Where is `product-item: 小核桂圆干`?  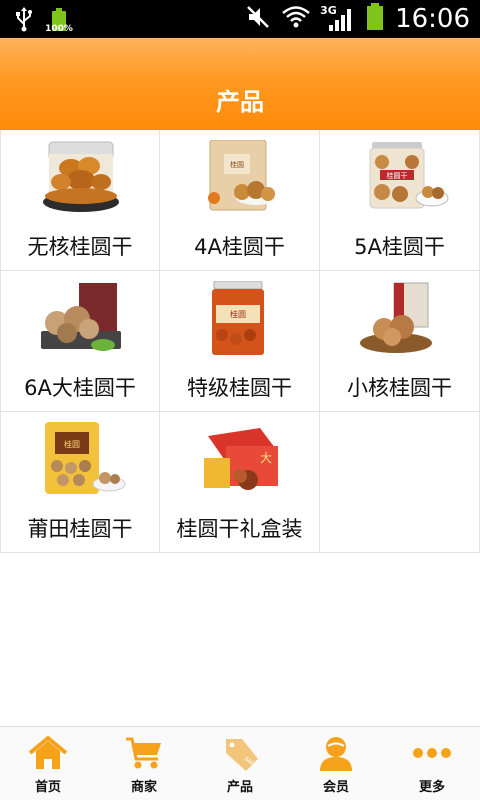 product-item: 小核桂圆干 is located at coordinates (400, 341).